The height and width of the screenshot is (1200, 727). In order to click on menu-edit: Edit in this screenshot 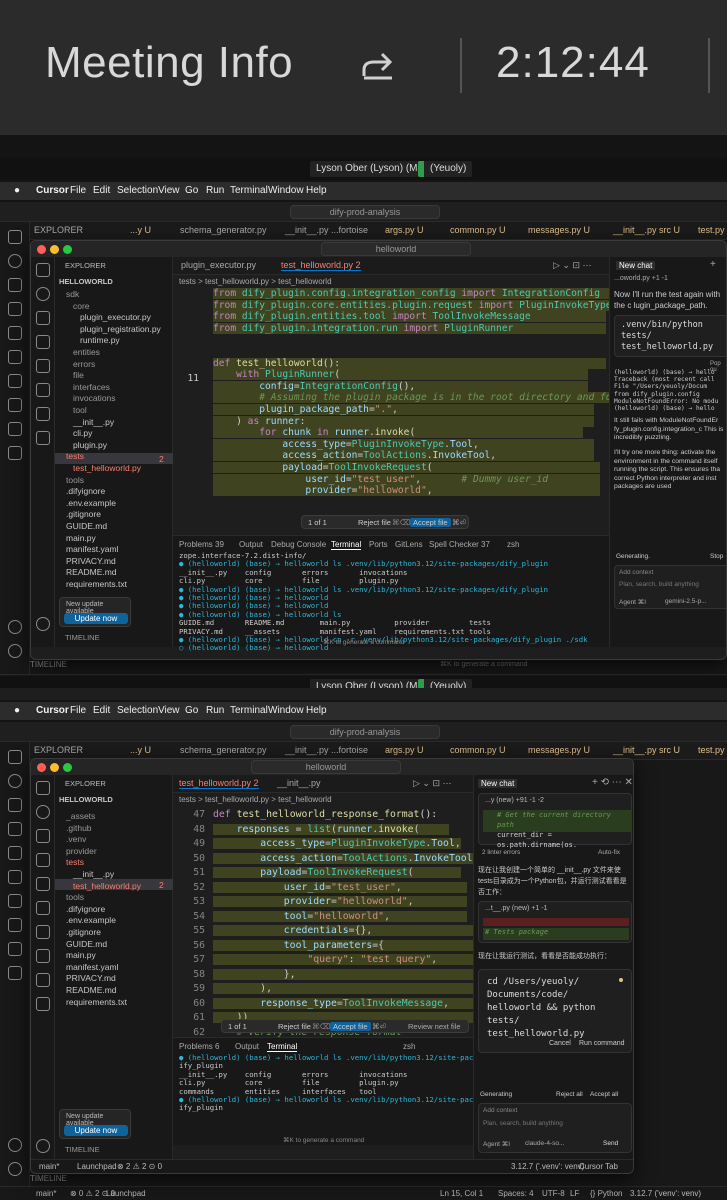, I will do `click(101, 190)`.